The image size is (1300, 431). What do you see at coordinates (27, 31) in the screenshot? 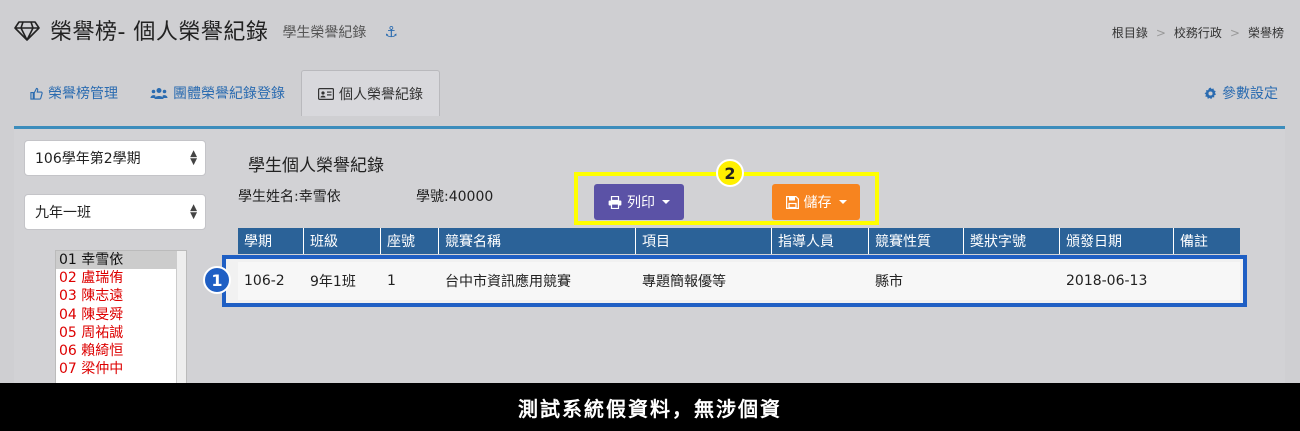
I see `diamond-icon` at bounding box center [27, 31].